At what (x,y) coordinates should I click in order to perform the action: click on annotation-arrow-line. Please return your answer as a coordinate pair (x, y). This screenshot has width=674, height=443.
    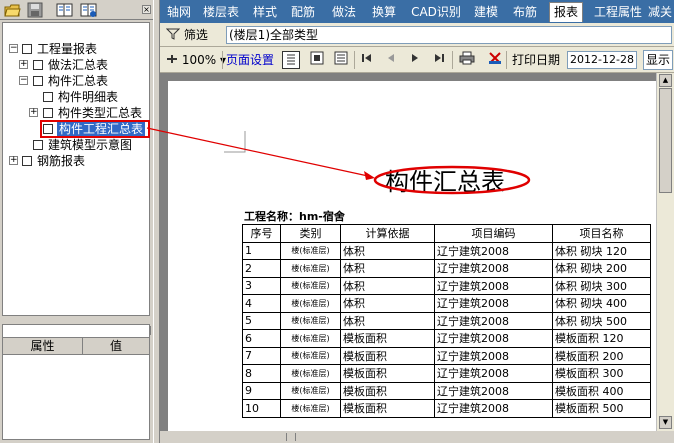
    Looking at the image, I should click on (257, 152).